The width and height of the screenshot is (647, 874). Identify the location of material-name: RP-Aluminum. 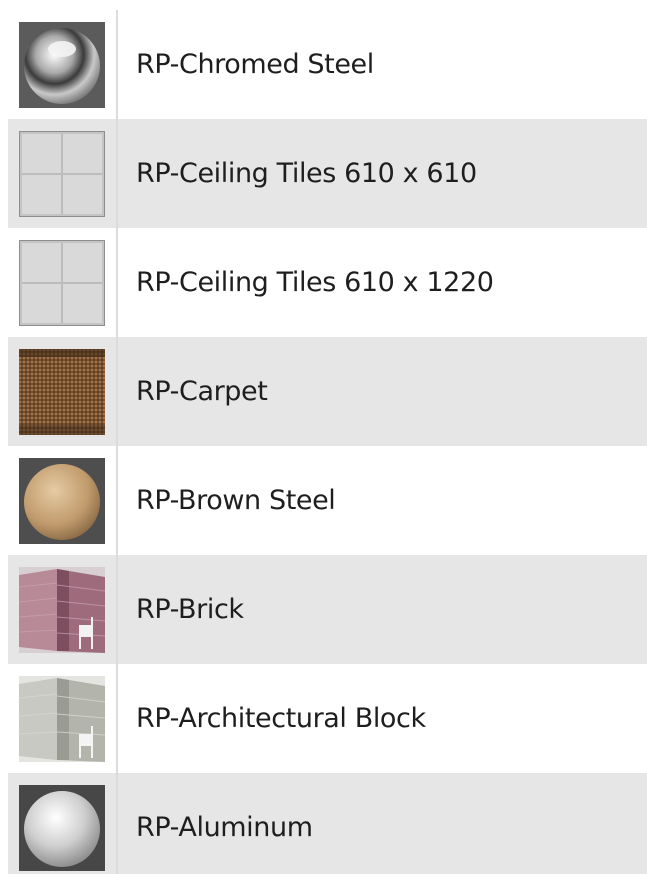
(224, 827).